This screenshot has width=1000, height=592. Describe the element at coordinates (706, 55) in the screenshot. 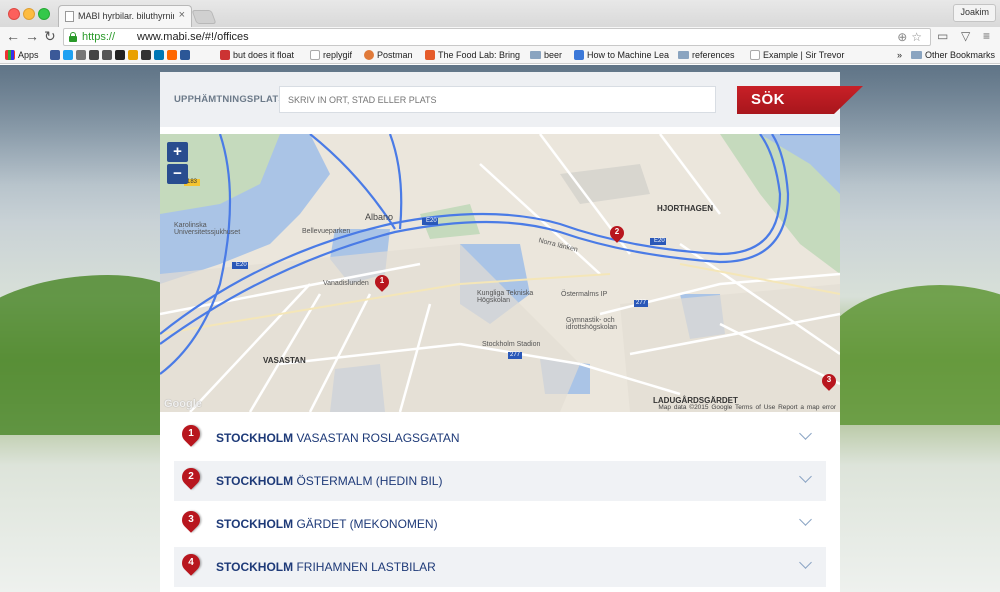

I see `bookmark-references: references` at that location.